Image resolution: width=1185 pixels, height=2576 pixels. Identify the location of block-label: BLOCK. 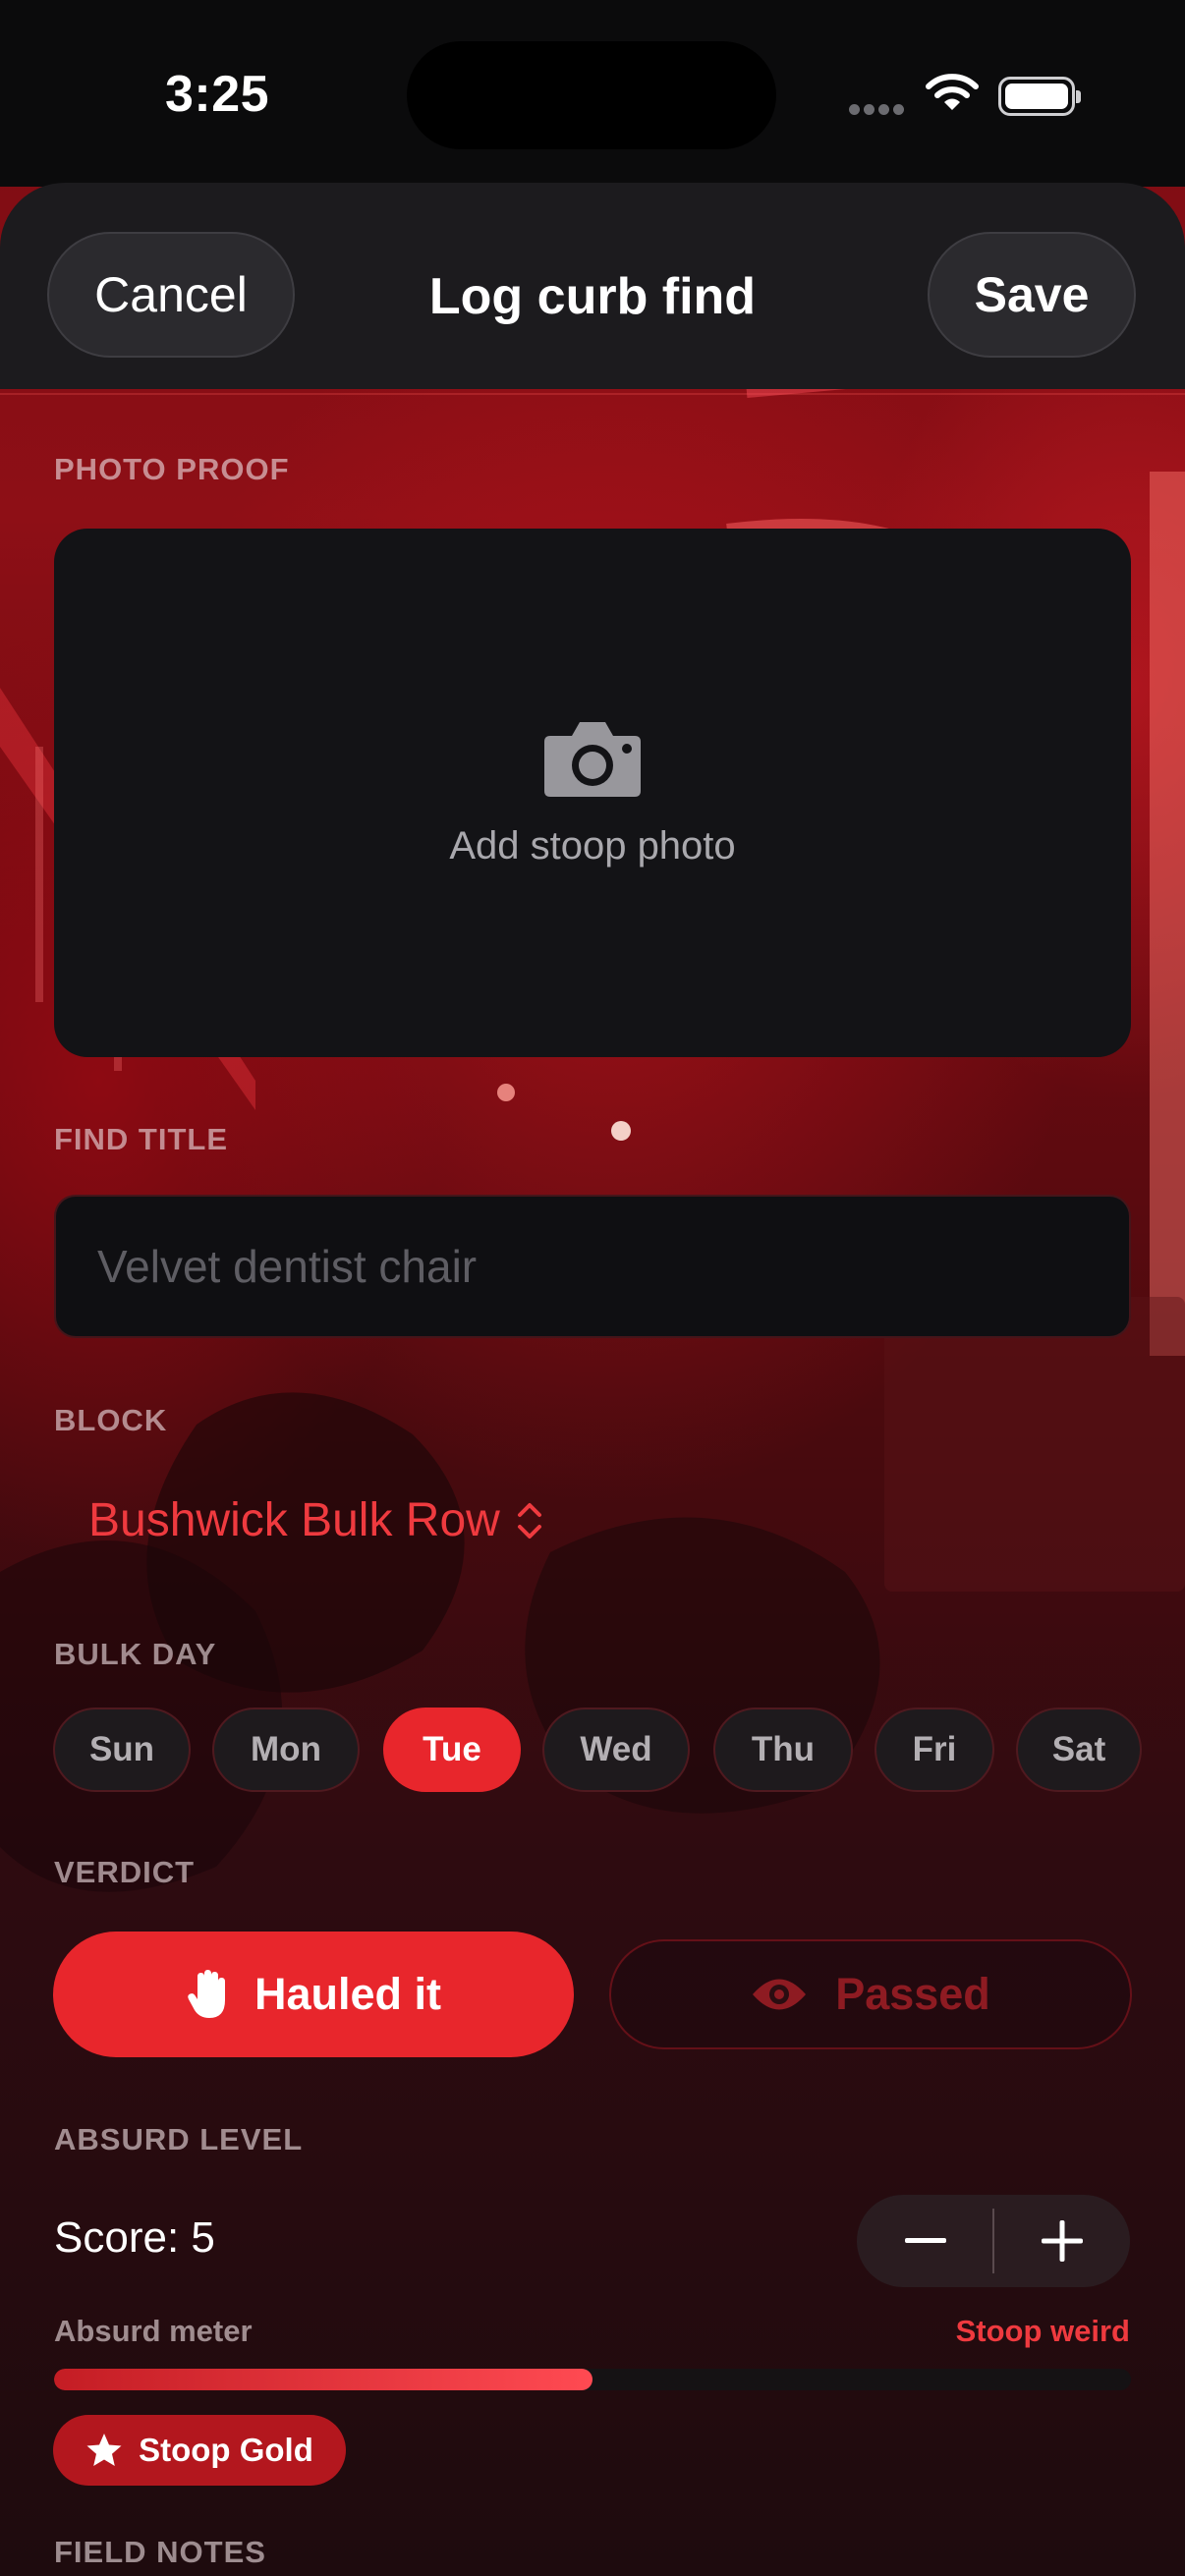
(111, 1420).